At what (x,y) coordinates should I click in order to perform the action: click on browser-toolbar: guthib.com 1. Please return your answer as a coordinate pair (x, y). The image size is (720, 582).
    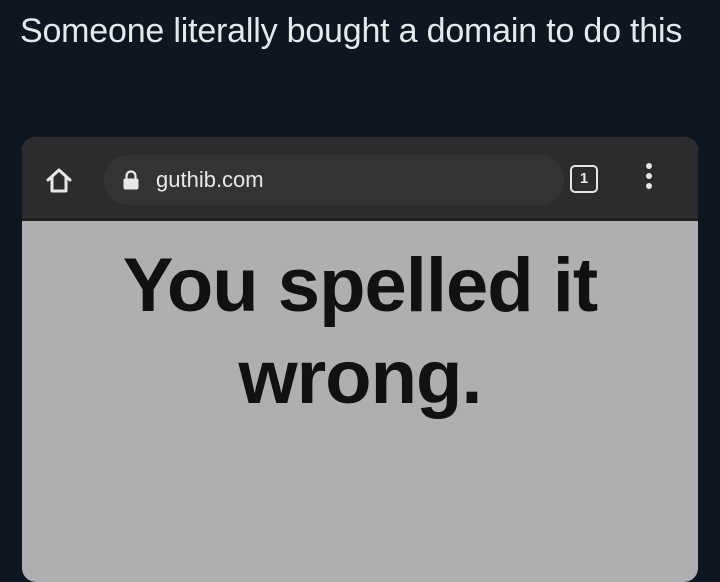
    Looking at the image, I should click on (360, 179).